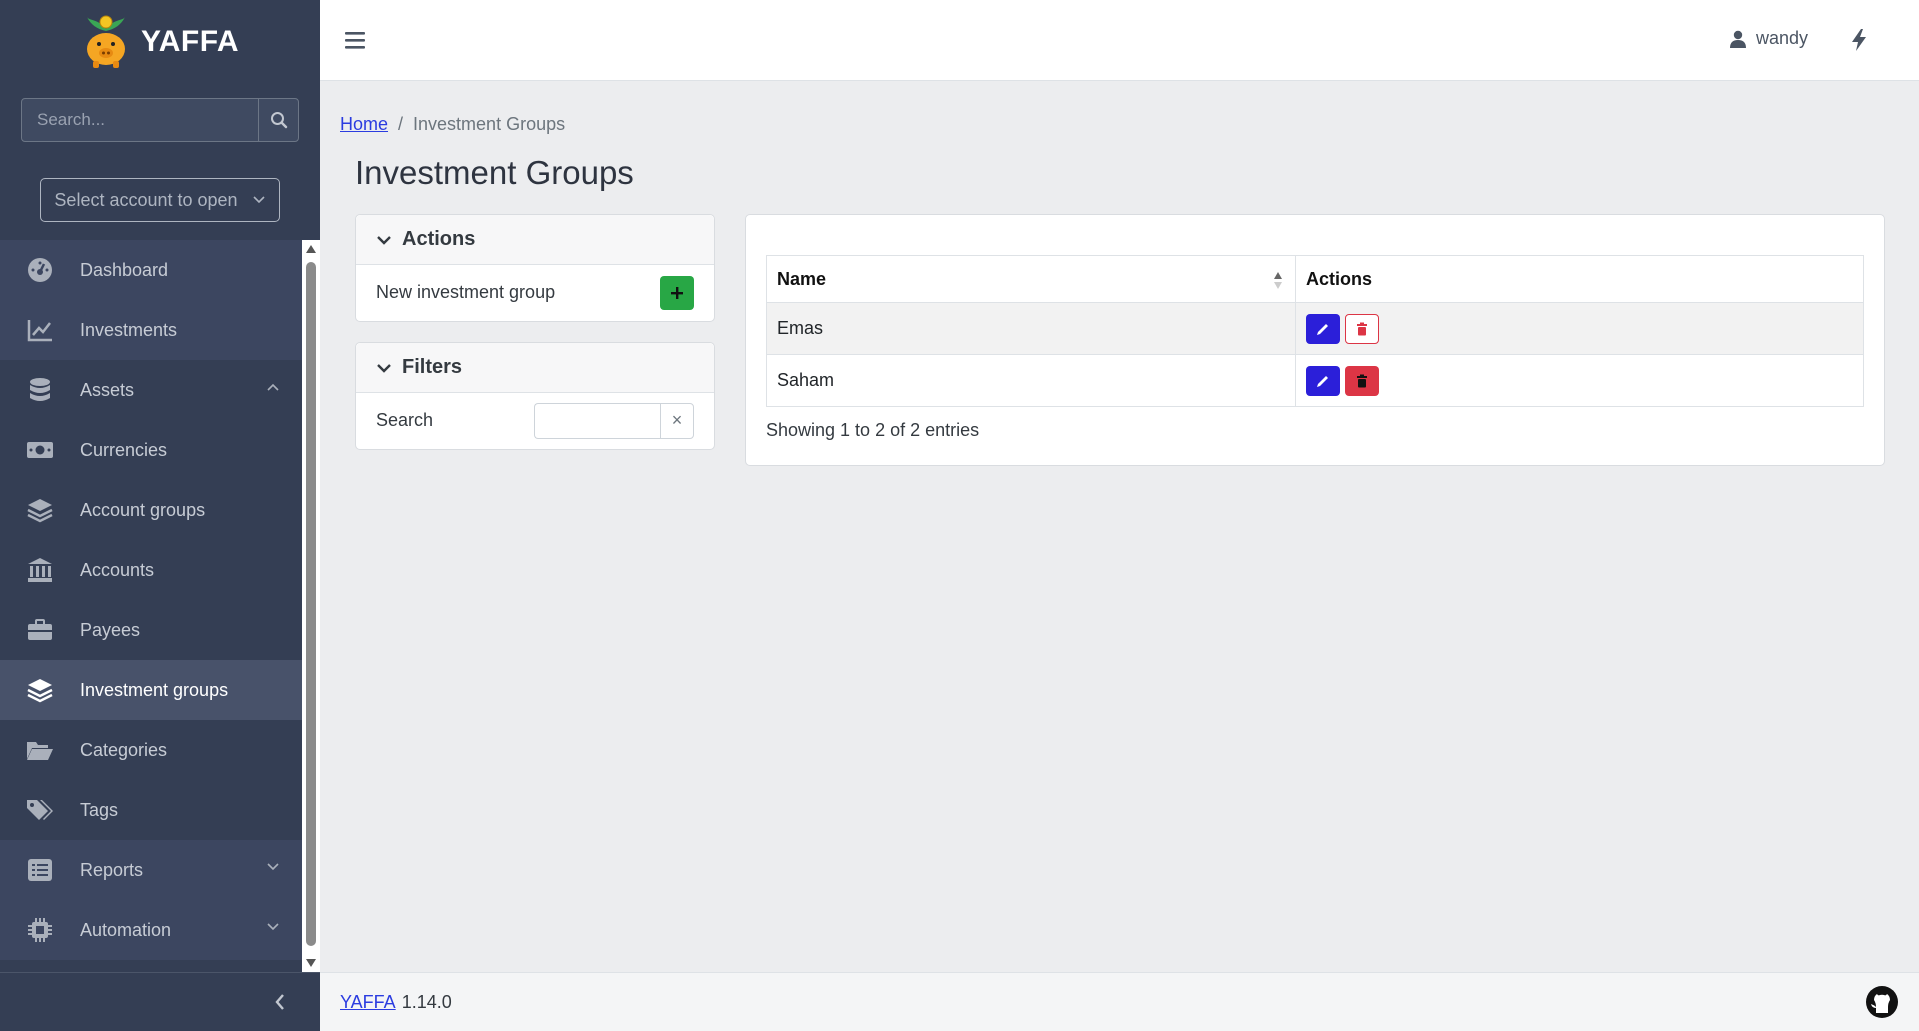 The width and height of the screenshot is (1919, 1031). Describe the element at coordinates (146, 199) in the screenshot. I see `account-select-label: Select account to open` at that location.